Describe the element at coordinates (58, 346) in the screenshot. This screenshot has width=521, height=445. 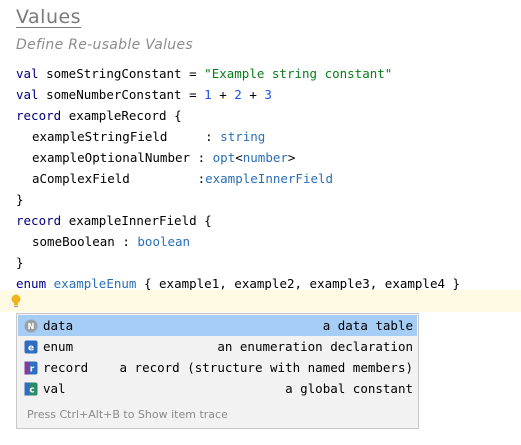
I see `completion-item-name: enum` at that location.